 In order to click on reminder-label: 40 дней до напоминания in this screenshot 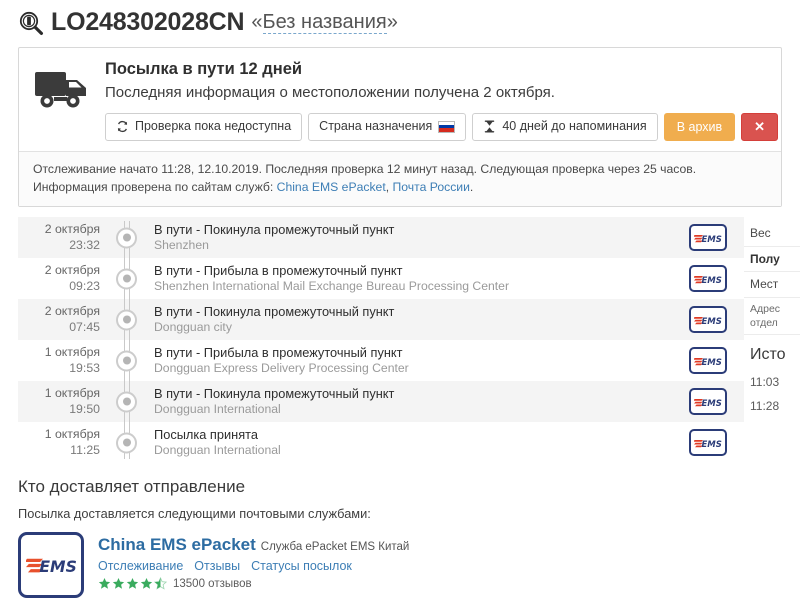, I will do `click(574, 125)`.